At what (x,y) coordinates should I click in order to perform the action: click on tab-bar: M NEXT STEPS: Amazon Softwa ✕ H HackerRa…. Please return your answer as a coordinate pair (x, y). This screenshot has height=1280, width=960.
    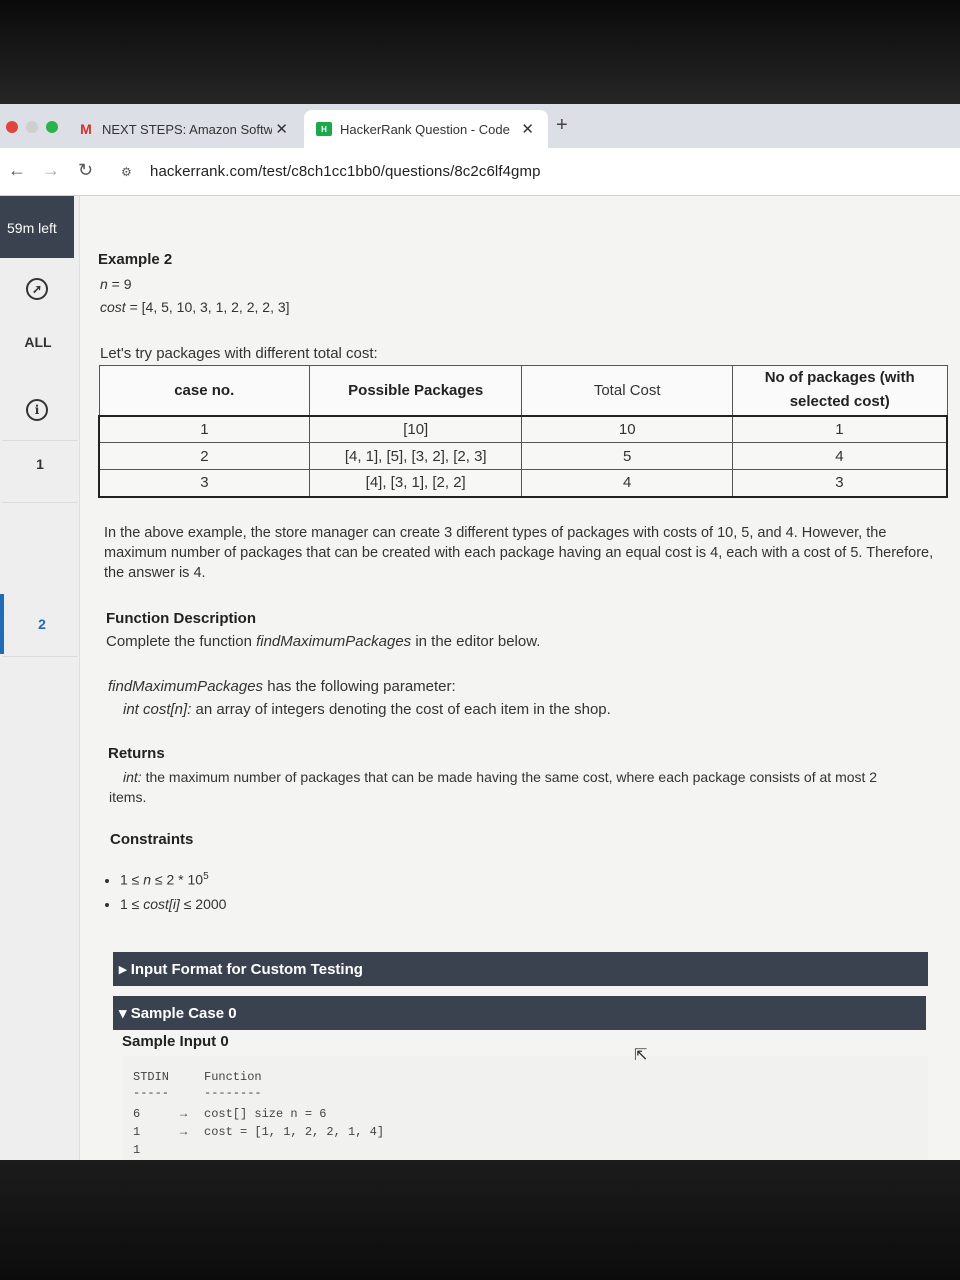
    Looking at the image, I should click on (480, 126).